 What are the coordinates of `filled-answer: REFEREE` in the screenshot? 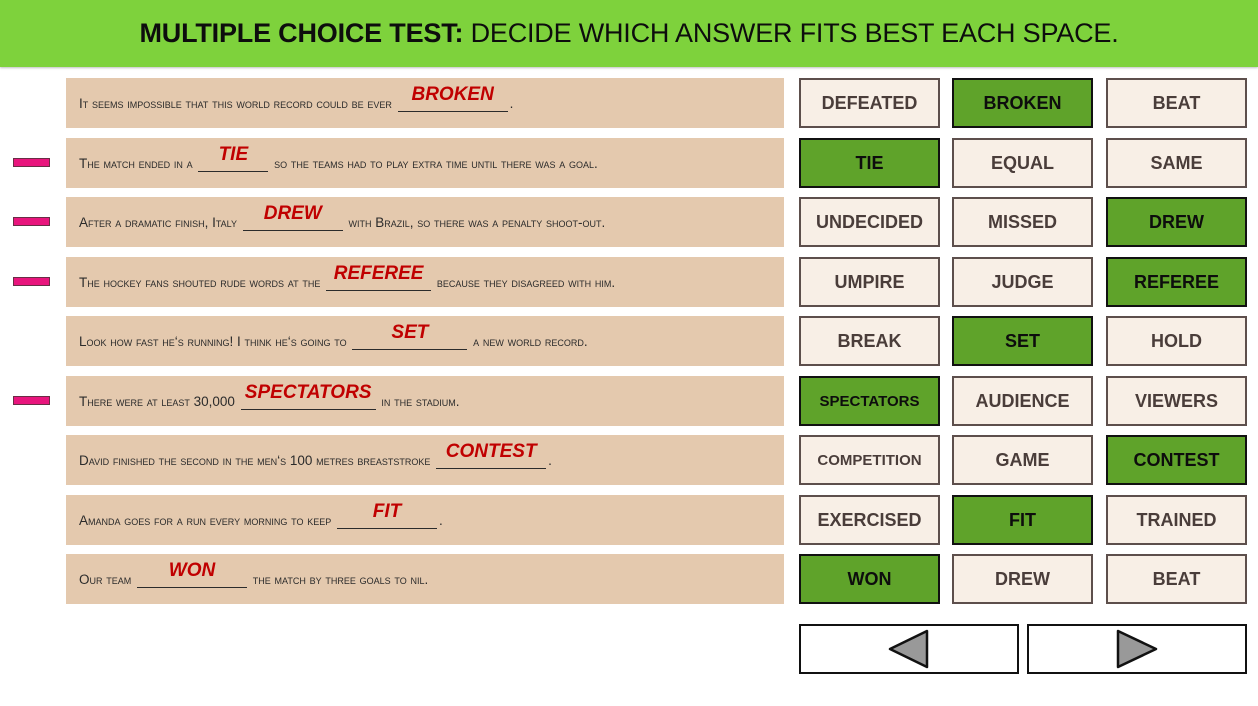 It's located at (378, 273).